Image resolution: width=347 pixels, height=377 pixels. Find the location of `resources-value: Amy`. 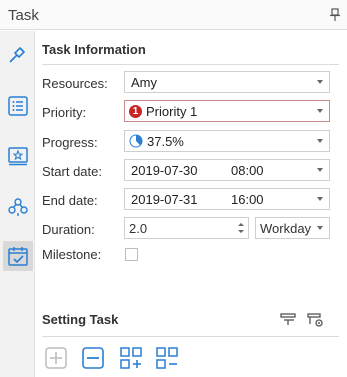

resources-value: Amy is located at coordinates (144, 82).